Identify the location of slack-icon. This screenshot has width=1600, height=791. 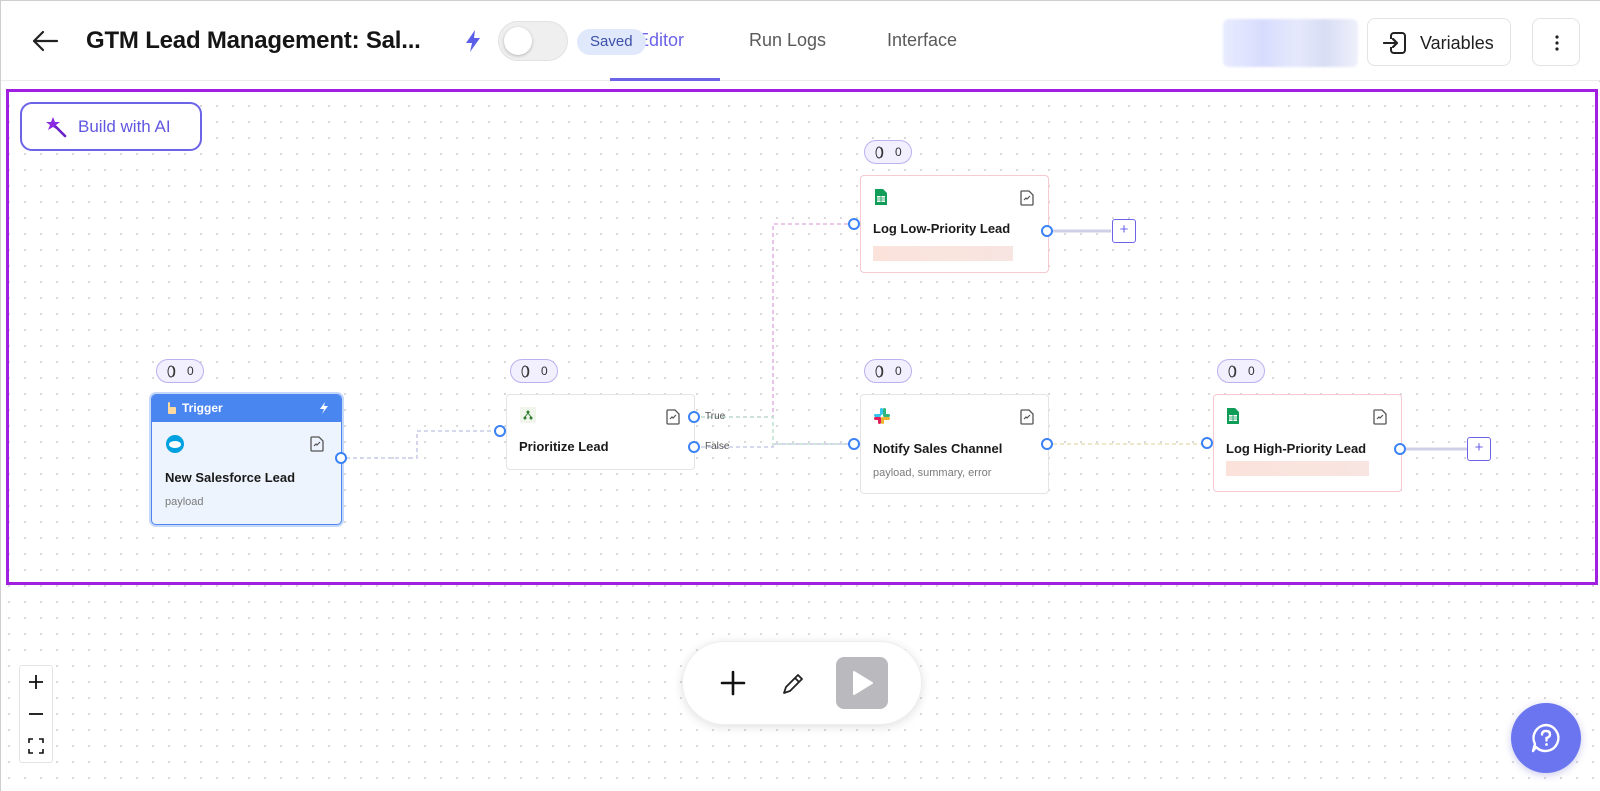
(882, 416).